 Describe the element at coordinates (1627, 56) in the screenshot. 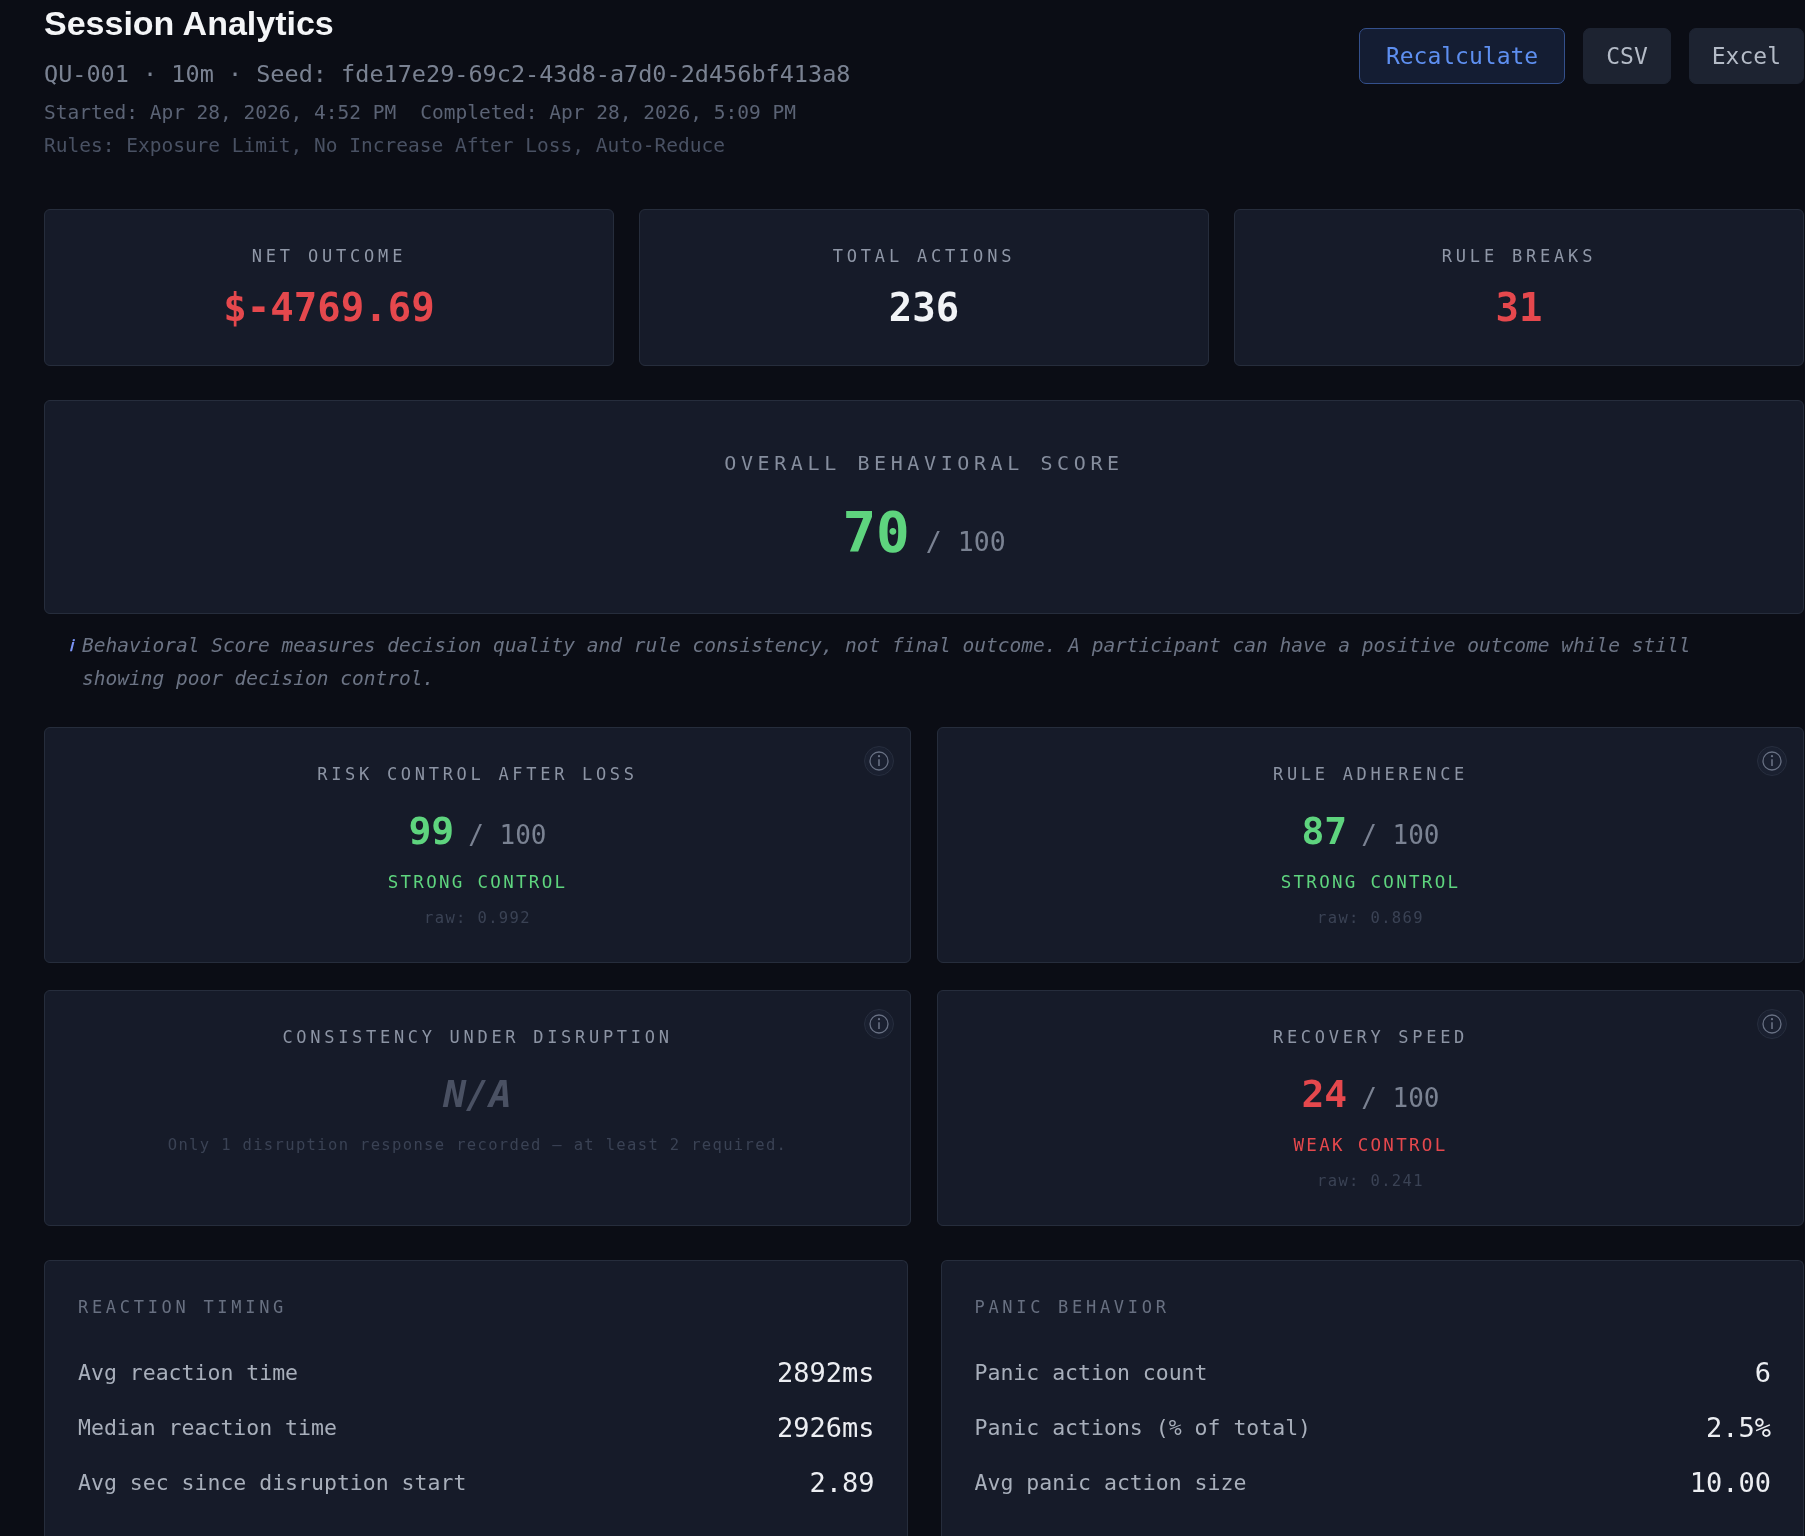

I see `csv-button: CSV` at that location.